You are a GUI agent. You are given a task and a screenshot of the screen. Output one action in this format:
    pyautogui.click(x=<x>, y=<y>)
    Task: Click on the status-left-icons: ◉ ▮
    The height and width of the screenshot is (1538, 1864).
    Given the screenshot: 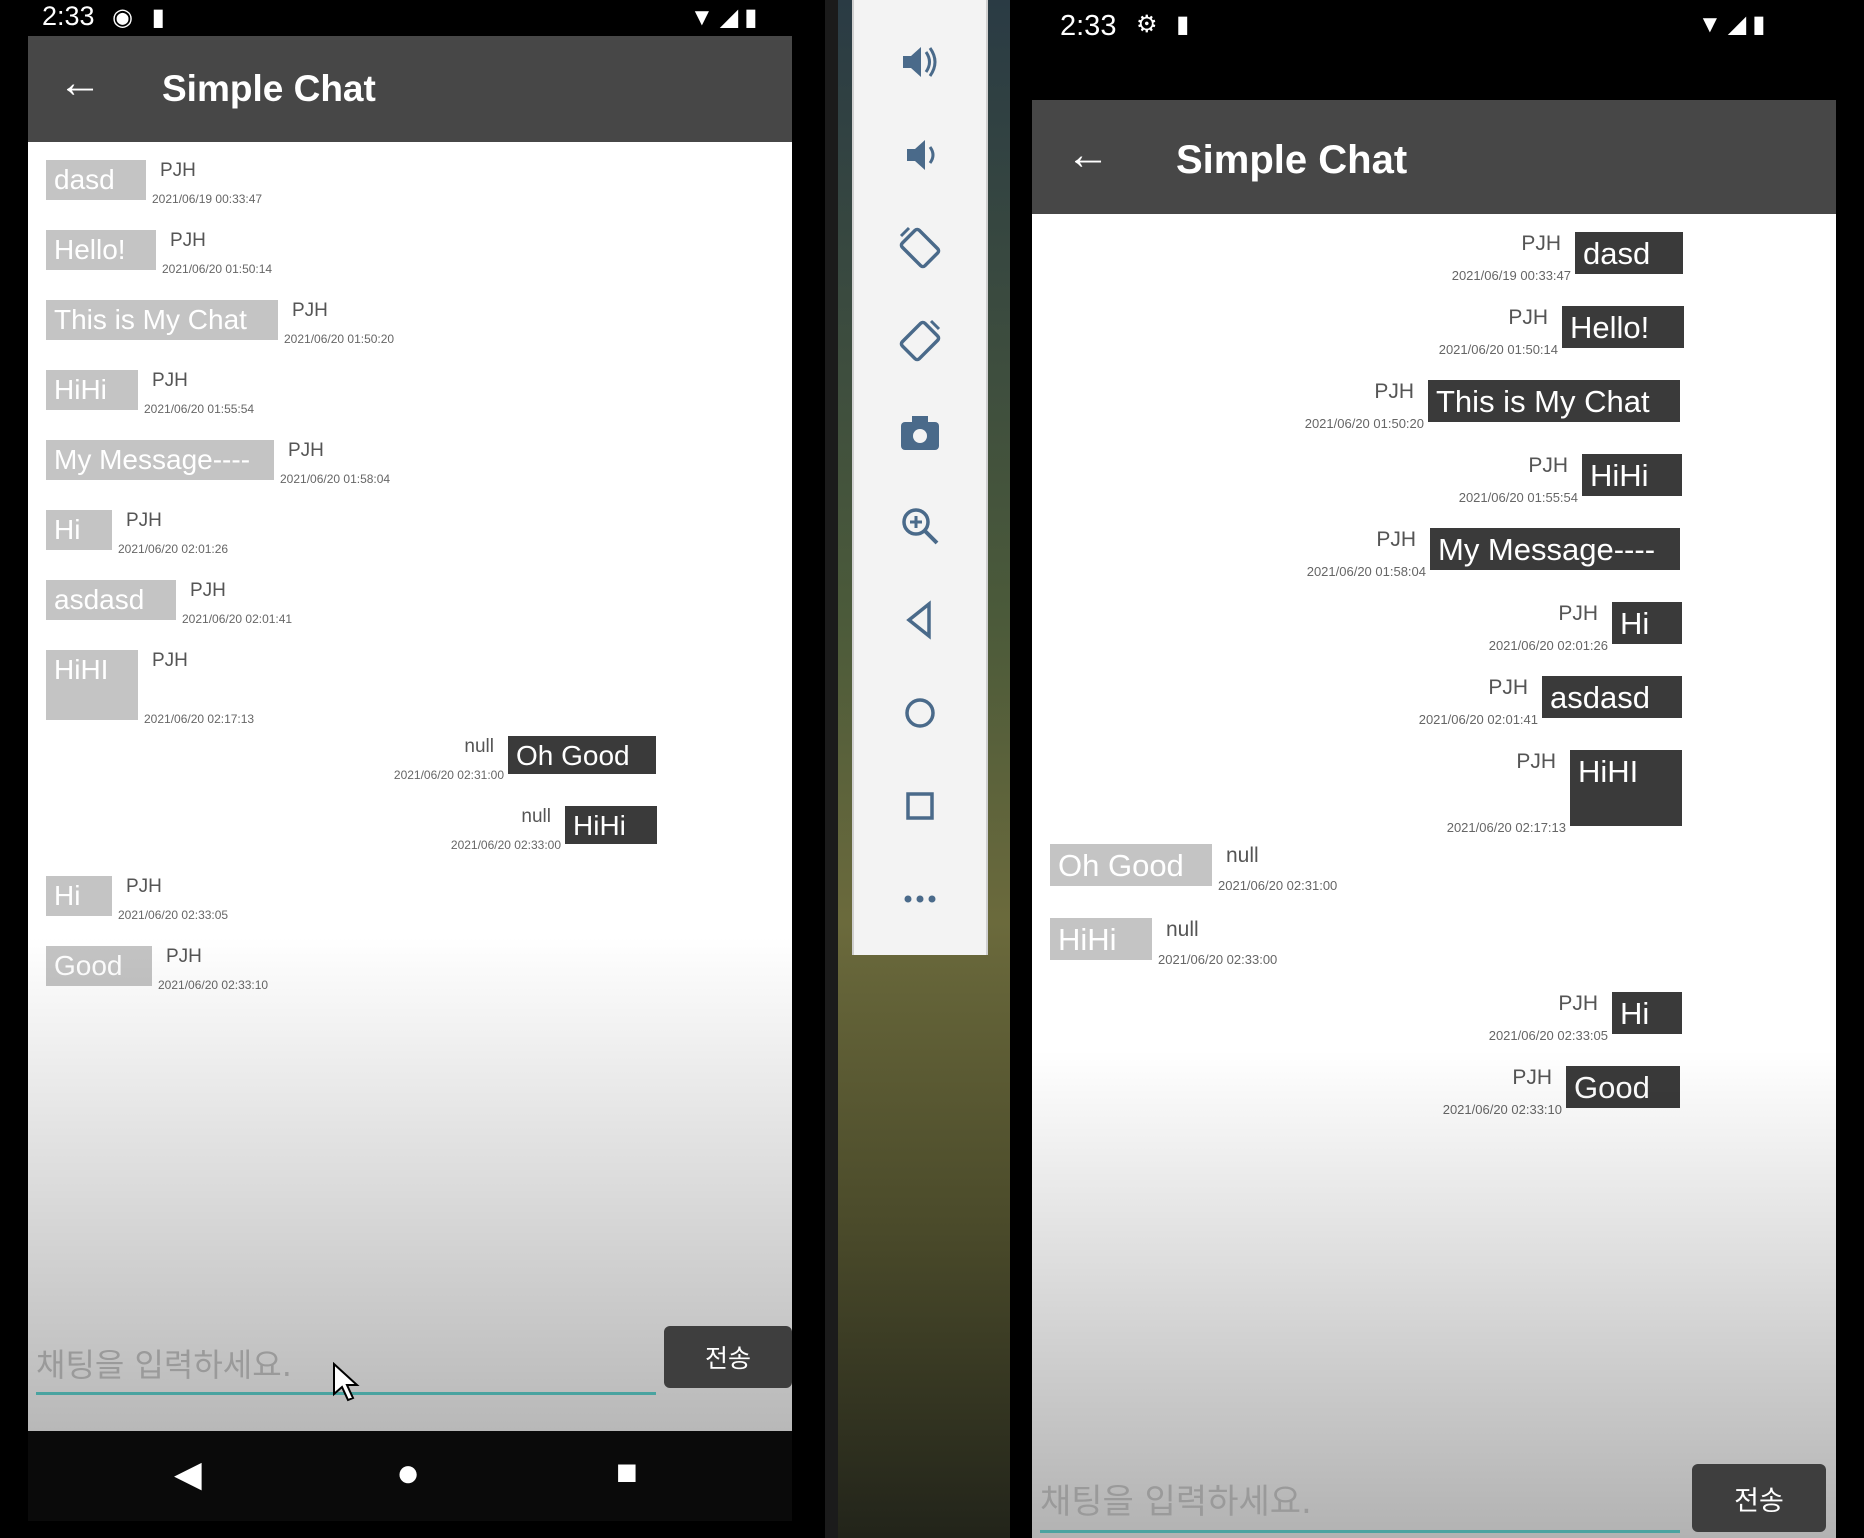 What is the action you would take?
    pyautogui.click(x=141, y=17)
    